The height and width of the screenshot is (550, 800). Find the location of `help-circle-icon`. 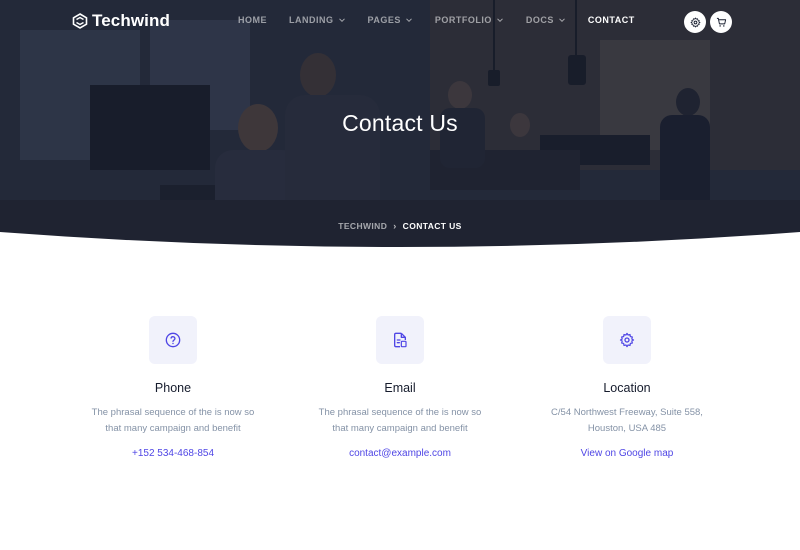

help-circle-icon is located at coordinates (173, 340).